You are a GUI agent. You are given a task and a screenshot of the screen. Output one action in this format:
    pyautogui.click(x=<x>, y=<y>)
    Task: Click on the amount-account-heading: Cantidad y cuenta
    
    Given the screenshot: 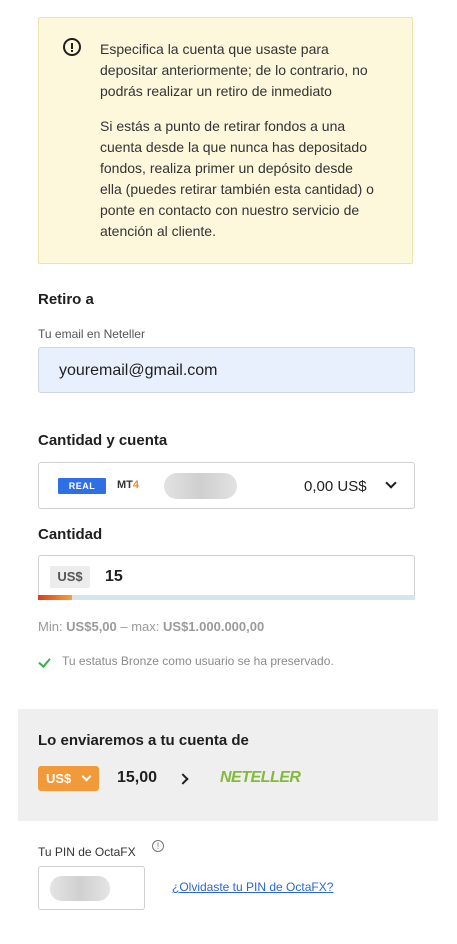 What is the action you would take?
    pyautogui.click(x=103, y=440)
    